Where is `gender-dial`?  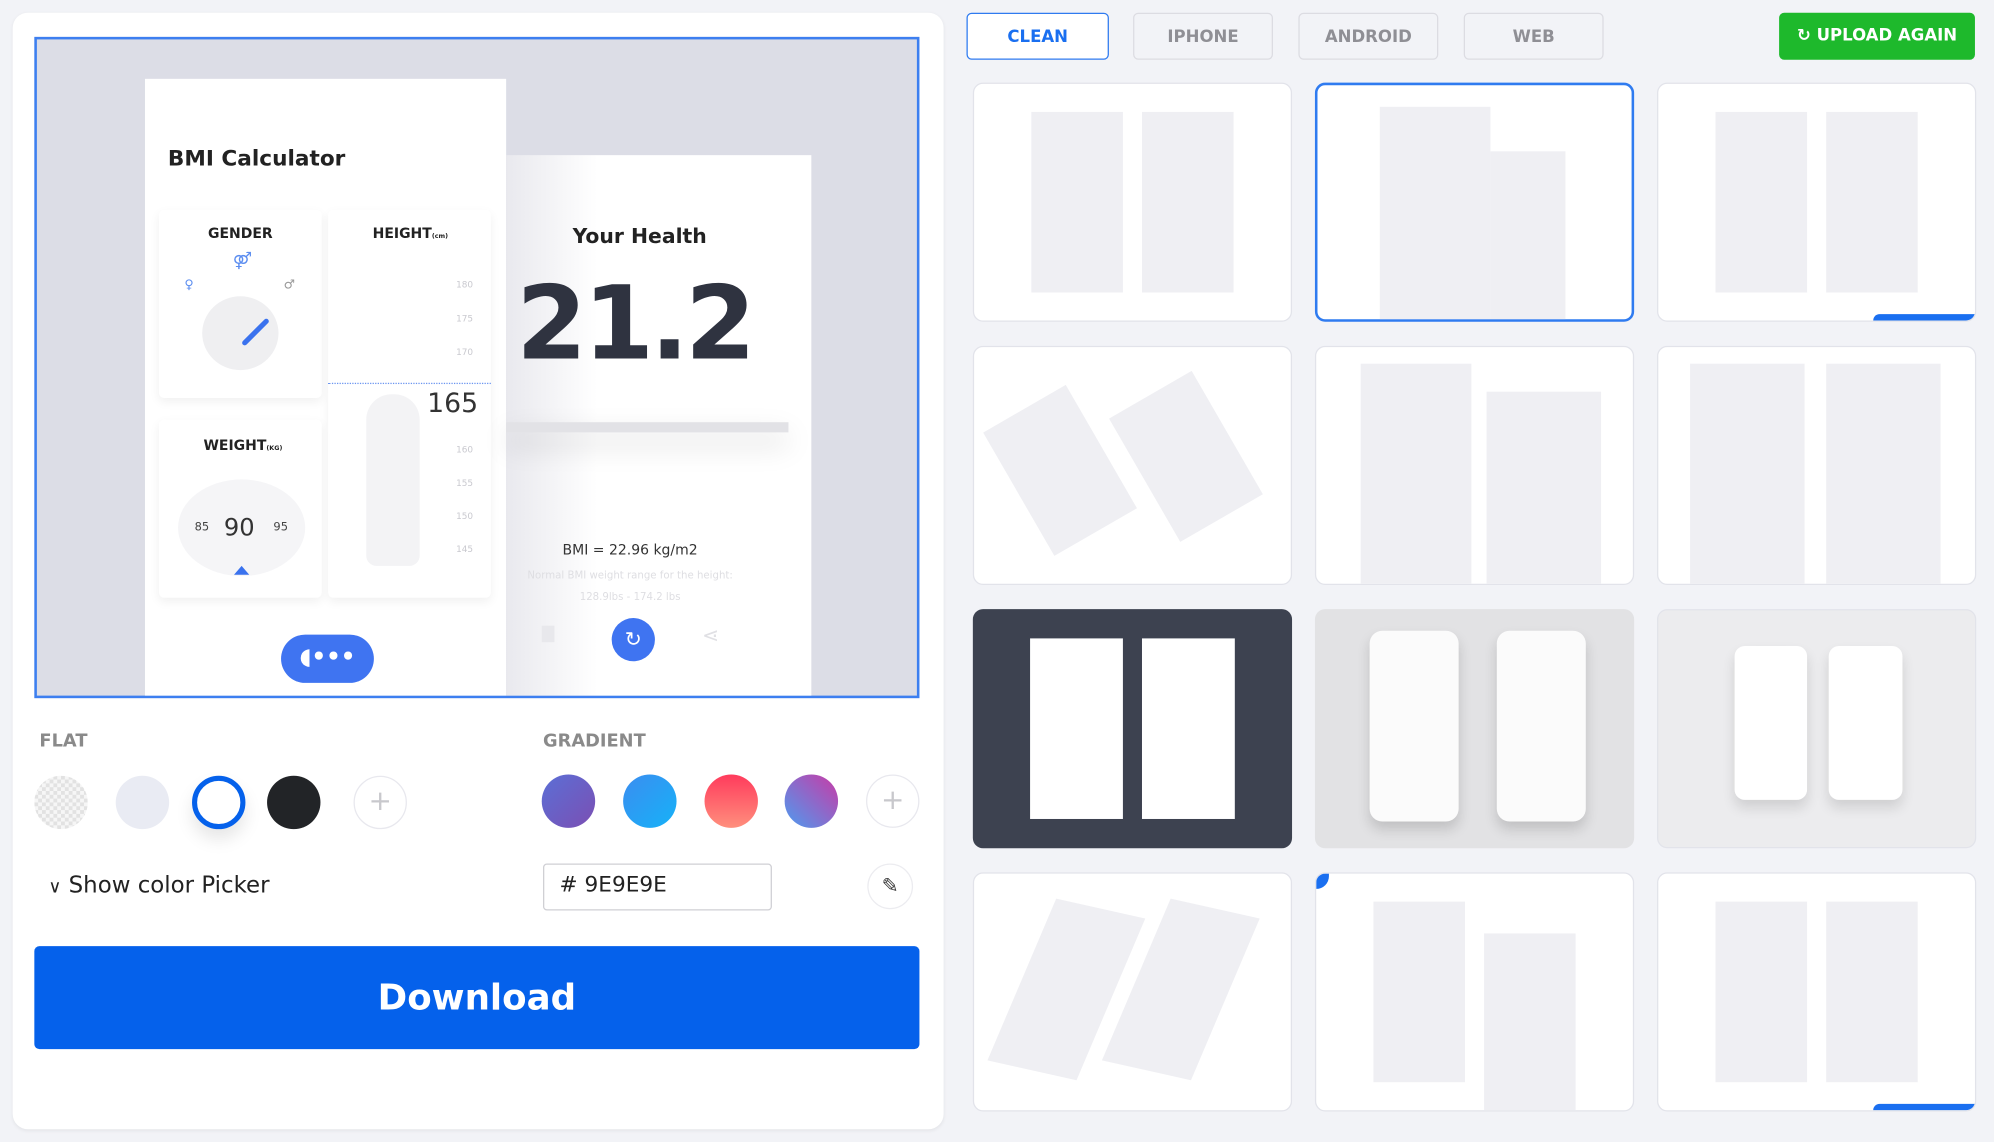 gender-dial is located at coordinates (240, 333).